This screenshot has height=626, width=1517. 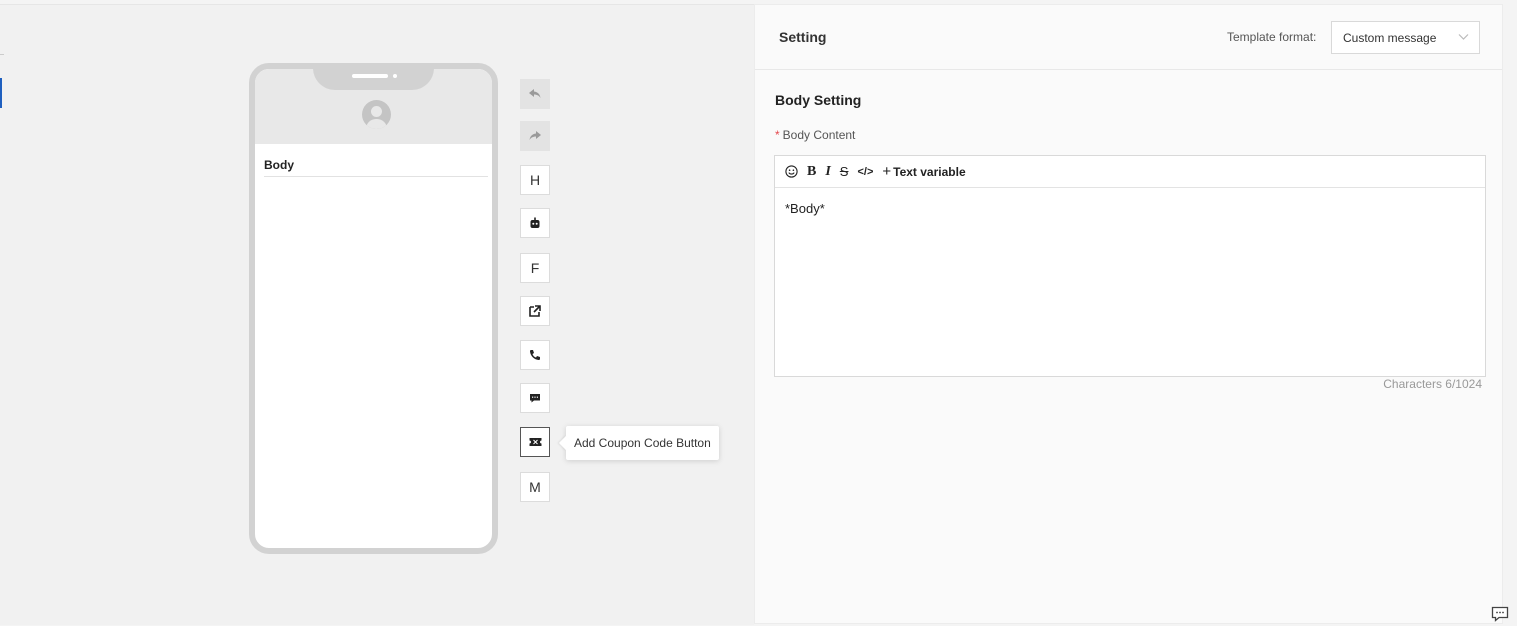 I want to click on undo-icon, so click(x=535, y=93).